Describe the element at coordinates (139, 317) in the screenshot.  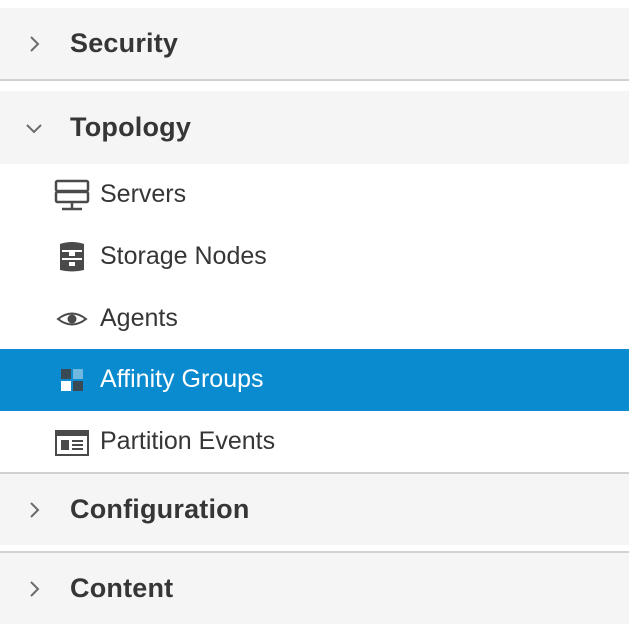
I see `sidebar-item-agents-label: Agents` at that location.